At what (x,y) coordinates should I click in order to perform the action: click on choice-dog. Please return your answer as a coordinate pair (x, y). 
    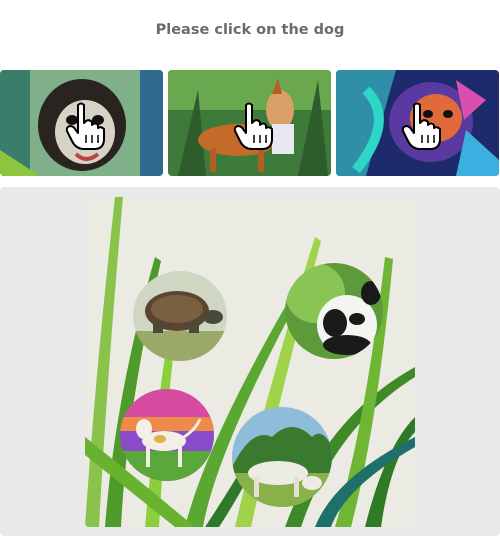
    Looking at the image, I should click on (167, 435).